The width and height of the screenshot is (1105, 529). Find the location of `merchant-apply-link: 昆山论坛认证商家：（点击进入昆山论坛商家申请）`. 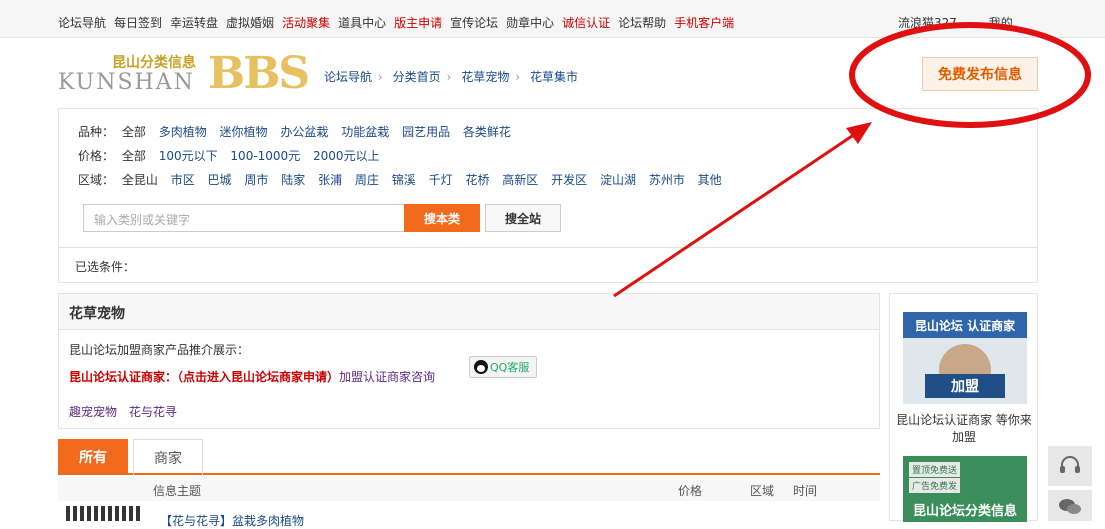

merchant-apply-link: 昆山论坛认证商家：（点击进入昆山论坛商家申请） is located at coordinates (204, 377).